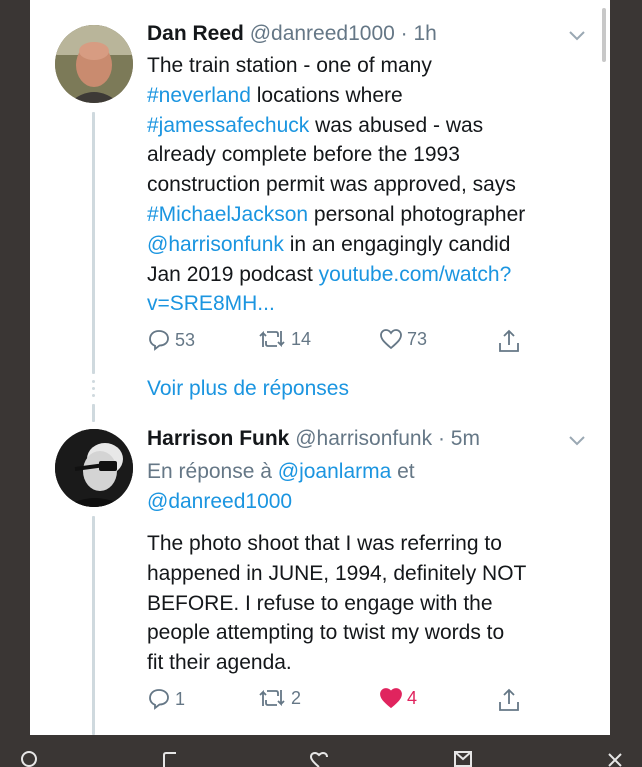 The image size is (642, 767). Describe the element at coordinates (363, 438) in the screenshot. I see `user-handle: @harrisonfunk` at that location.